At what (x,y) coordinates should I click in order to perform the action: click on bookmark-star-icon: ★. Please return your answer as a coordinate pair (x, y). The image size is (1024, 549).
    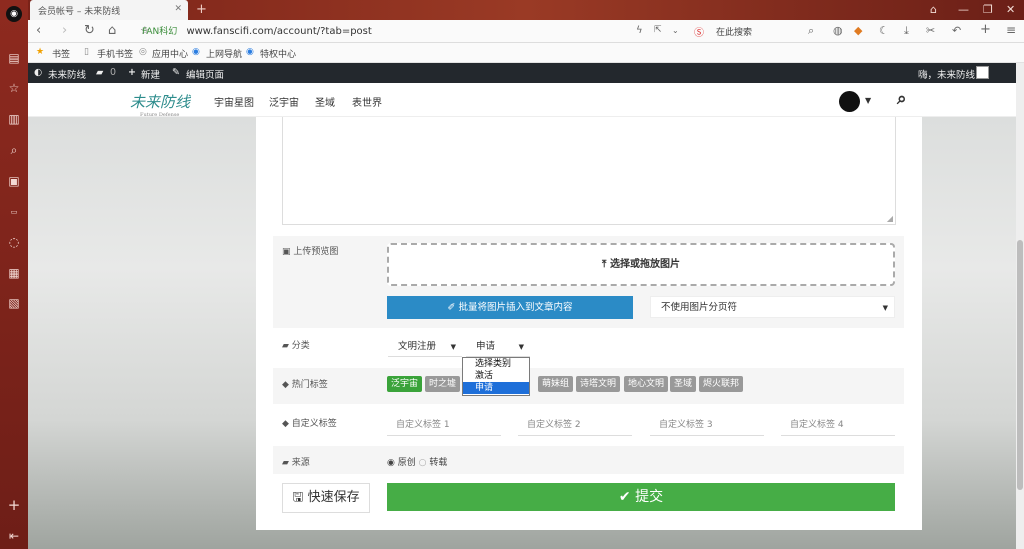
    Looking at the image, I should click on (40, 52).